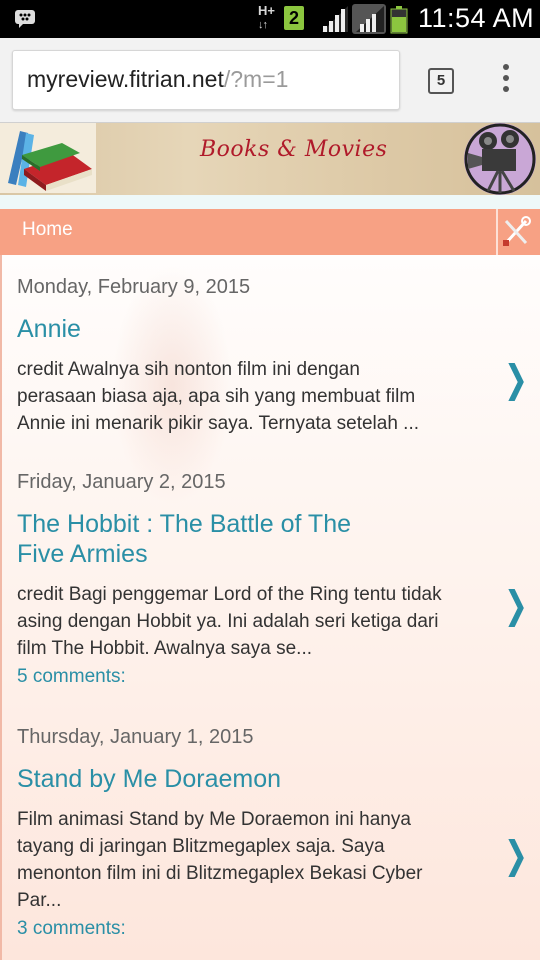  I want to click on url-text: myreview.fitrian.net/?m=1, so click(157, 79).